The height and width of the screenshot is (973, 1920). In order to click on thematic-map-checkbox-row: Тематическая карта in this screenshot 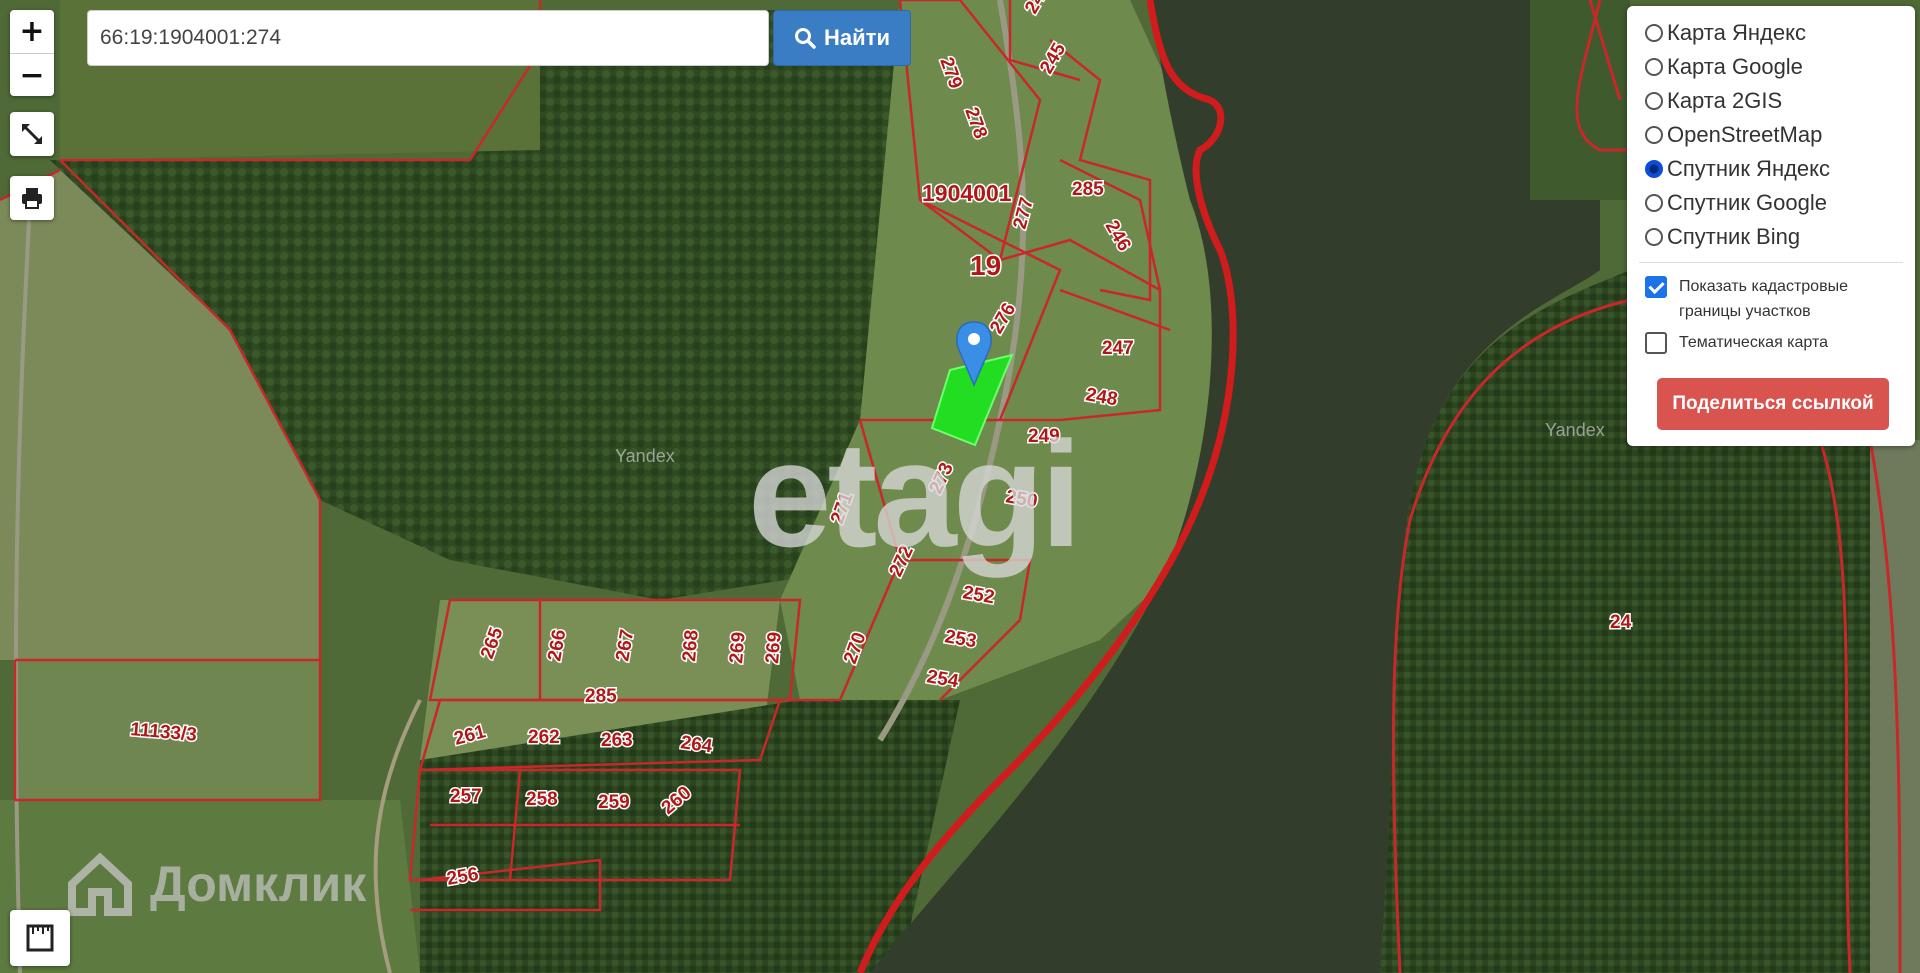, I will do `click(1736, 342)`.